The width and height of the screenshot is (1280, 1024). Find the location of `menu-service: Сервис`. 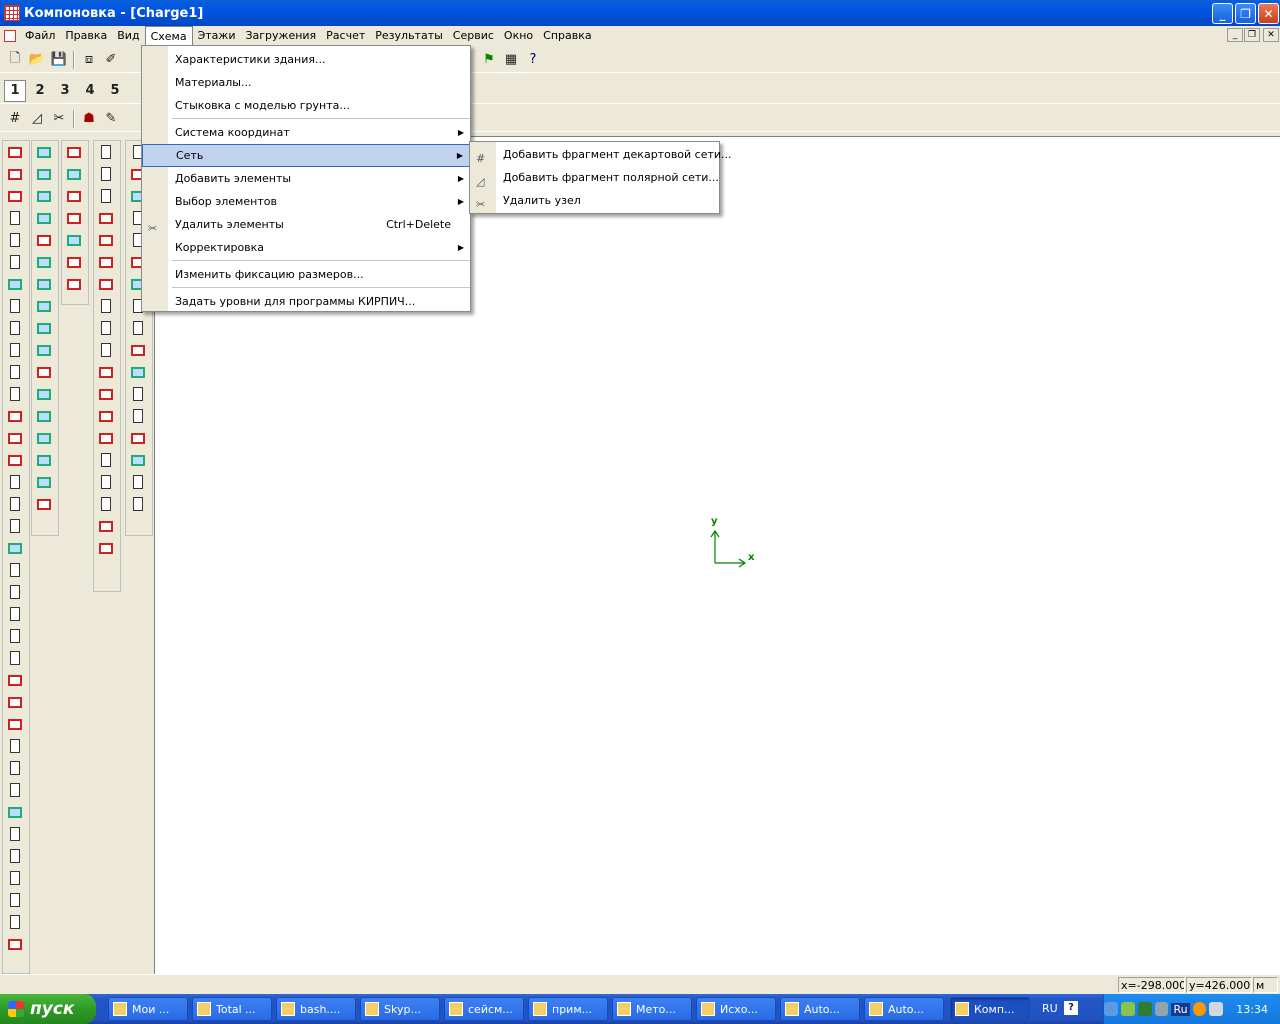

menu-service: Сервис is located at coordinates (473, 35).